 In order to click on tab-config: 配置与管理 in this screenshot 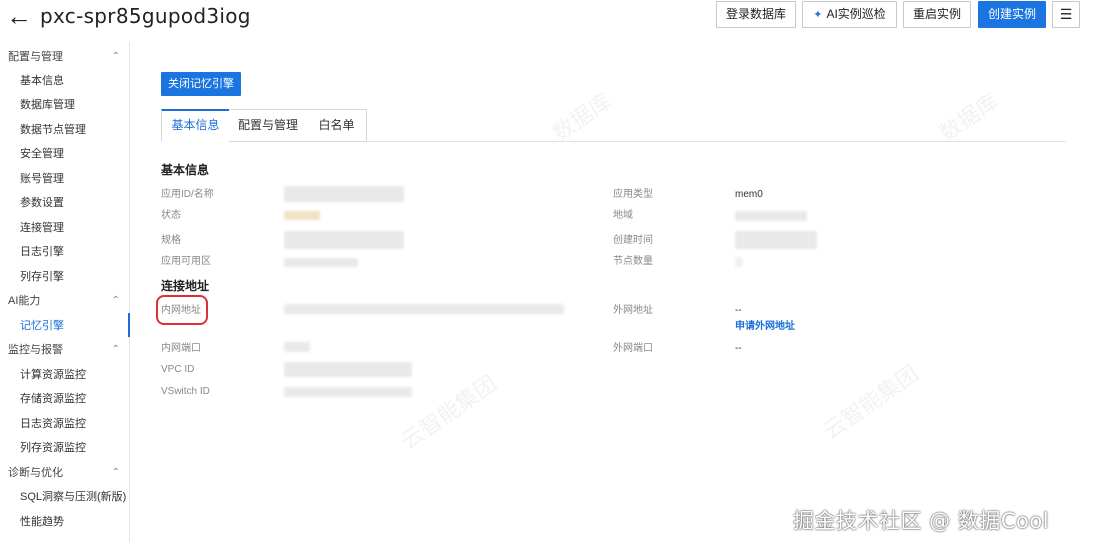, I will do `click(268, 125)`.